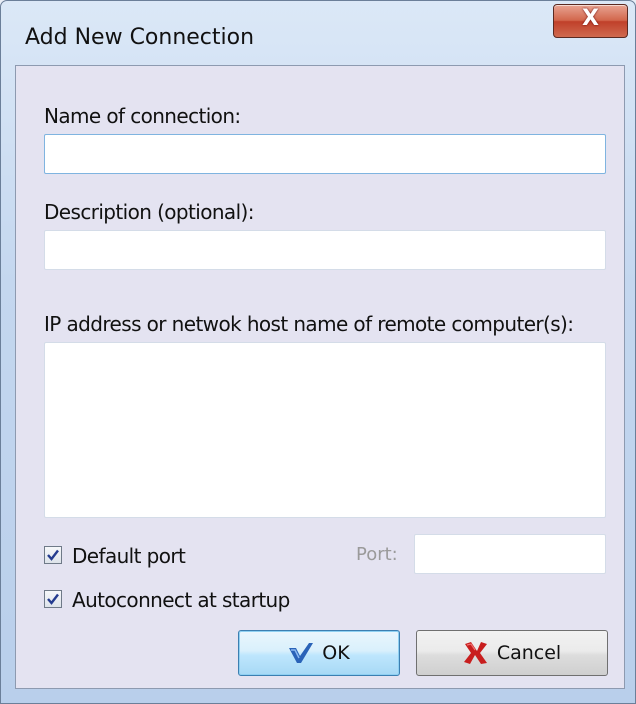  I want to click on cancel-button: Cancel, so click(512, 653).